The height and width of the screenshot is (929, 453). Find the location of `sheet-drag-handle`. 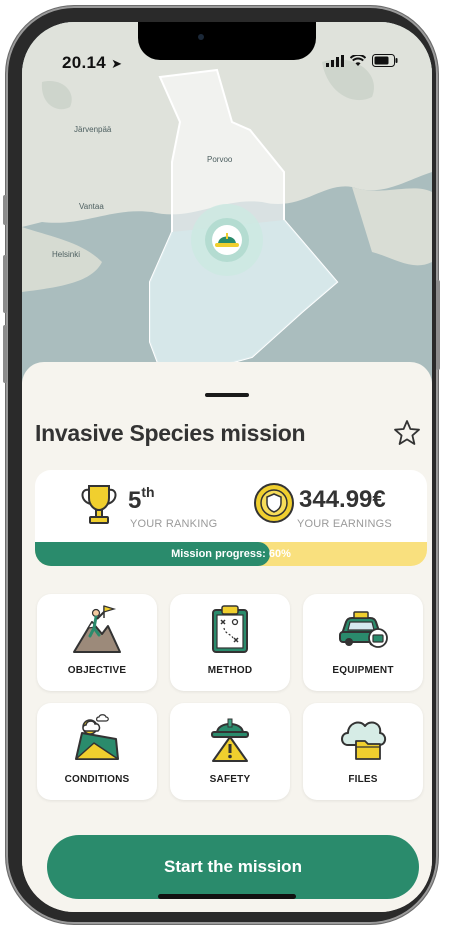

sheet-drag-handle is located at coordinates (227, 395).